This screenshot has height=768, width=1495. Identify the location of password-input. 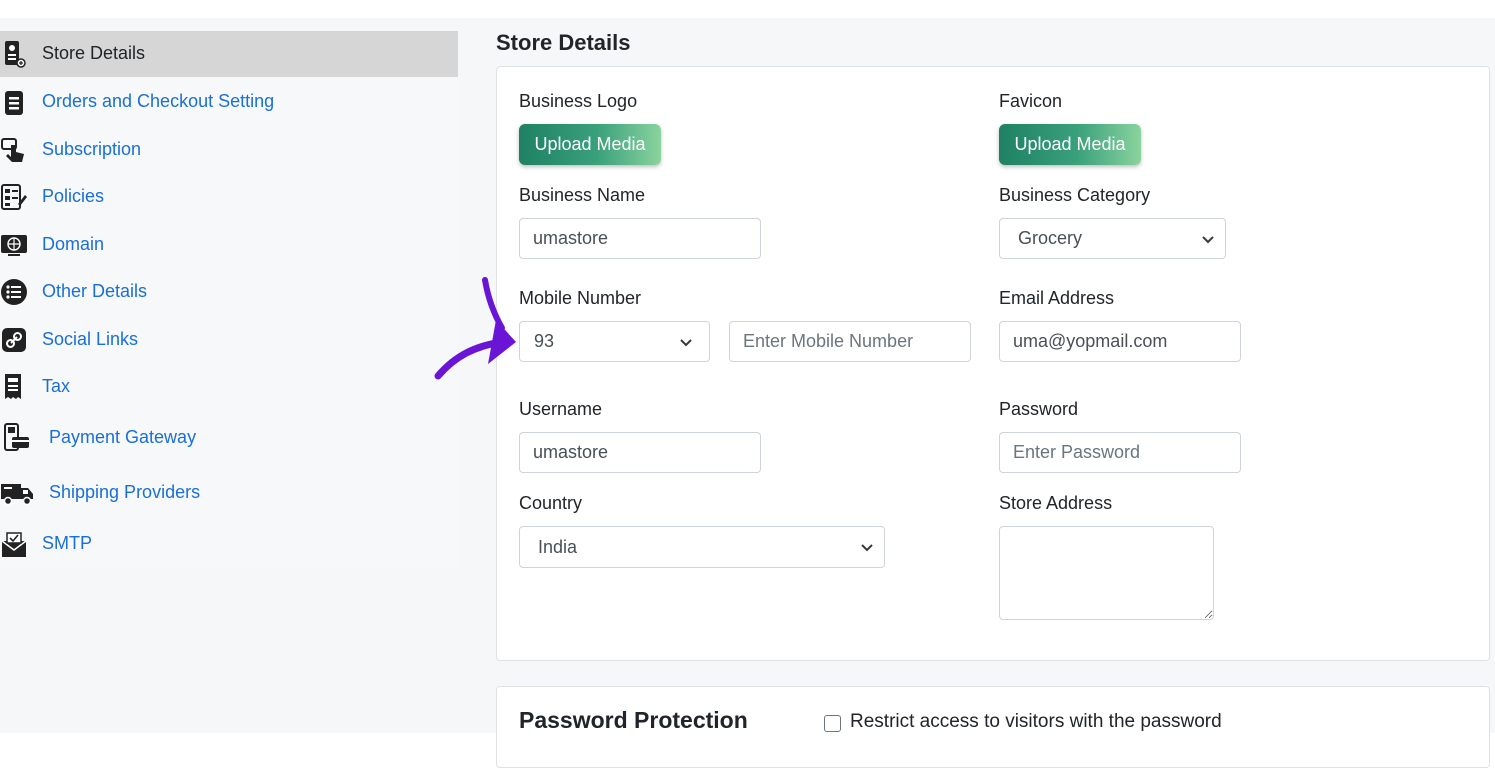
(1120, 452).